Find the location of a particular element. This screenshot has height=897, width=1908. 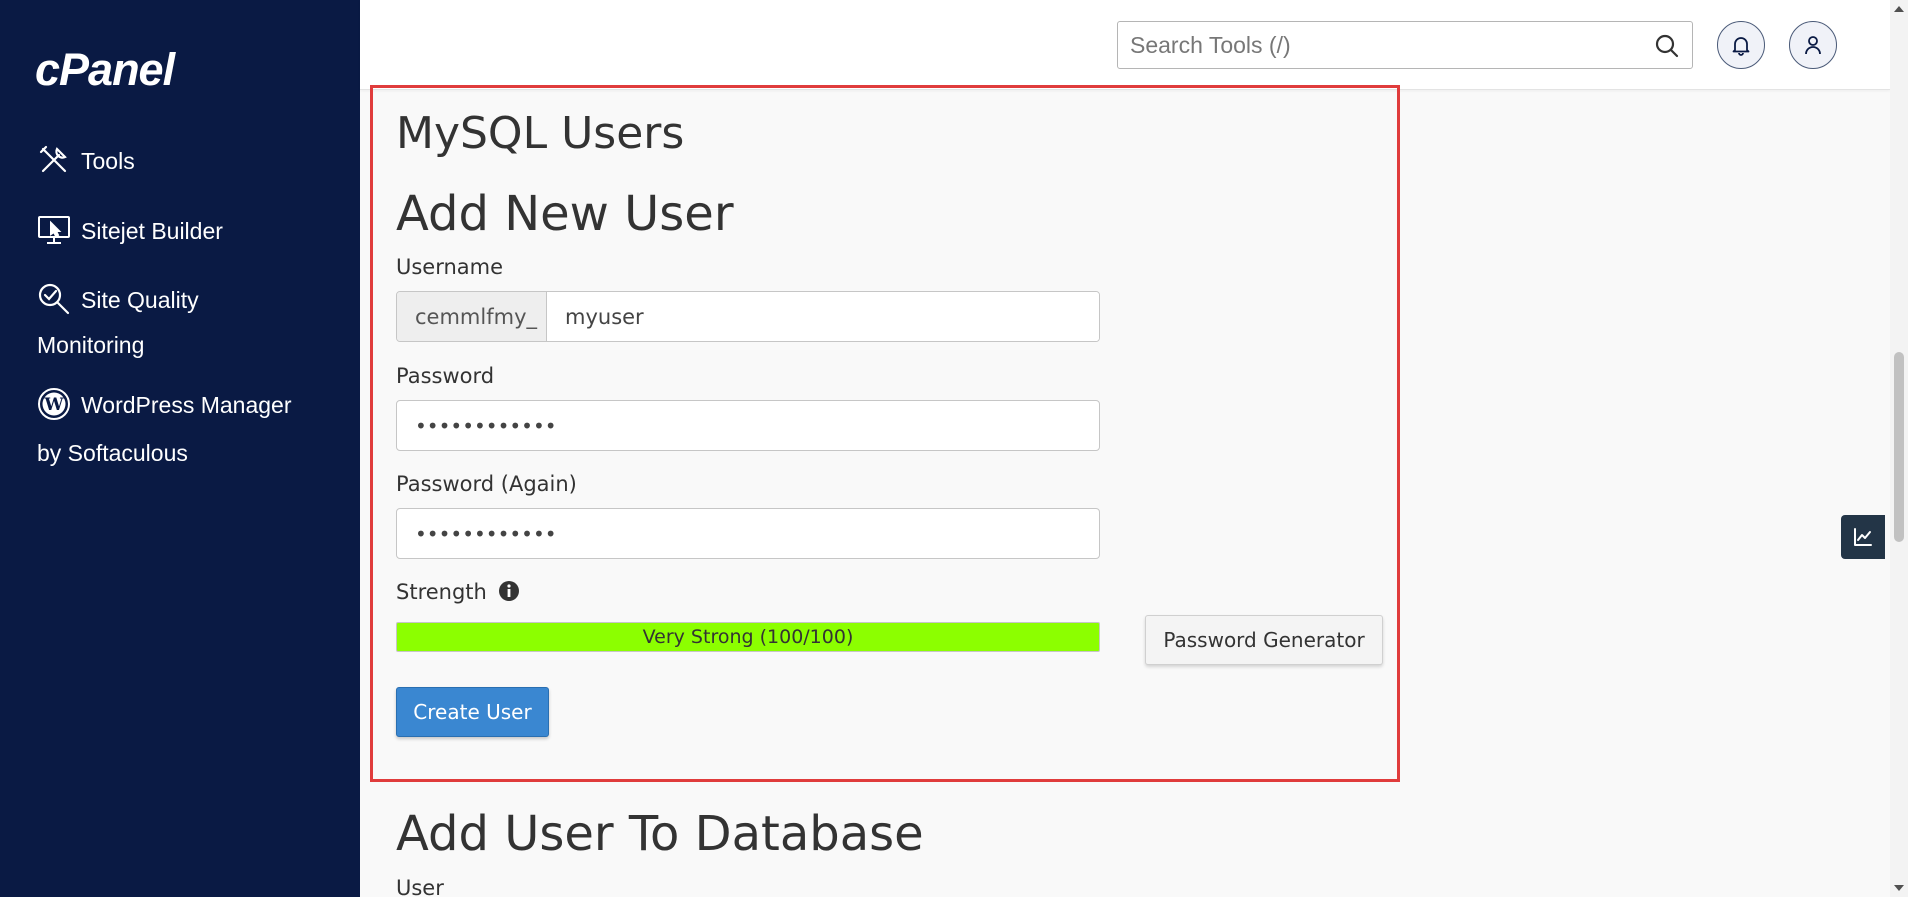

sidebar-item-sitejet-builder: Sitejet Builder is located at coordinates (187, 231).